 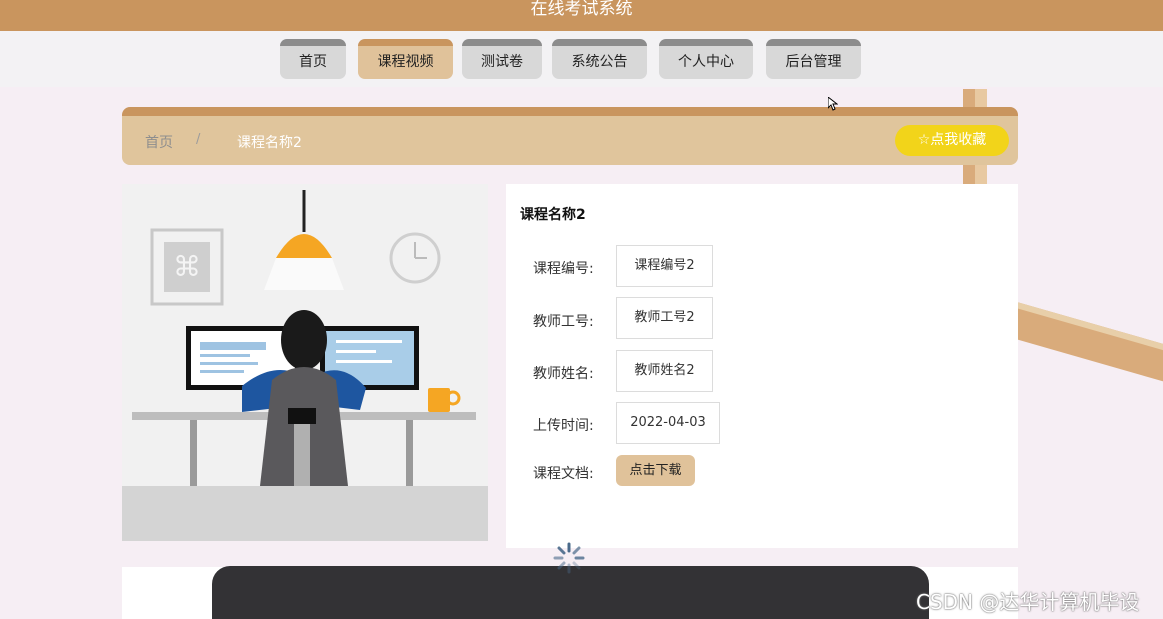 I want to click on course-doc-label: 课程文档:, so click(x=563, y=474).